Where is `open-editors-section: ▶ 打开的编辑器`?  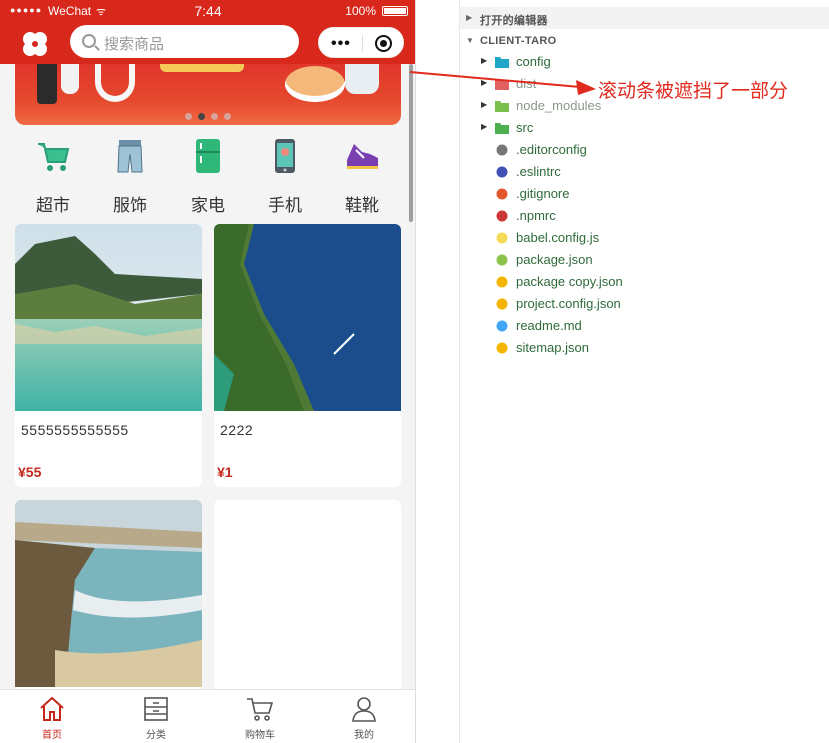
open-editors-section: ▶ 打开的编辑器 is located at coordinates (644, 18).